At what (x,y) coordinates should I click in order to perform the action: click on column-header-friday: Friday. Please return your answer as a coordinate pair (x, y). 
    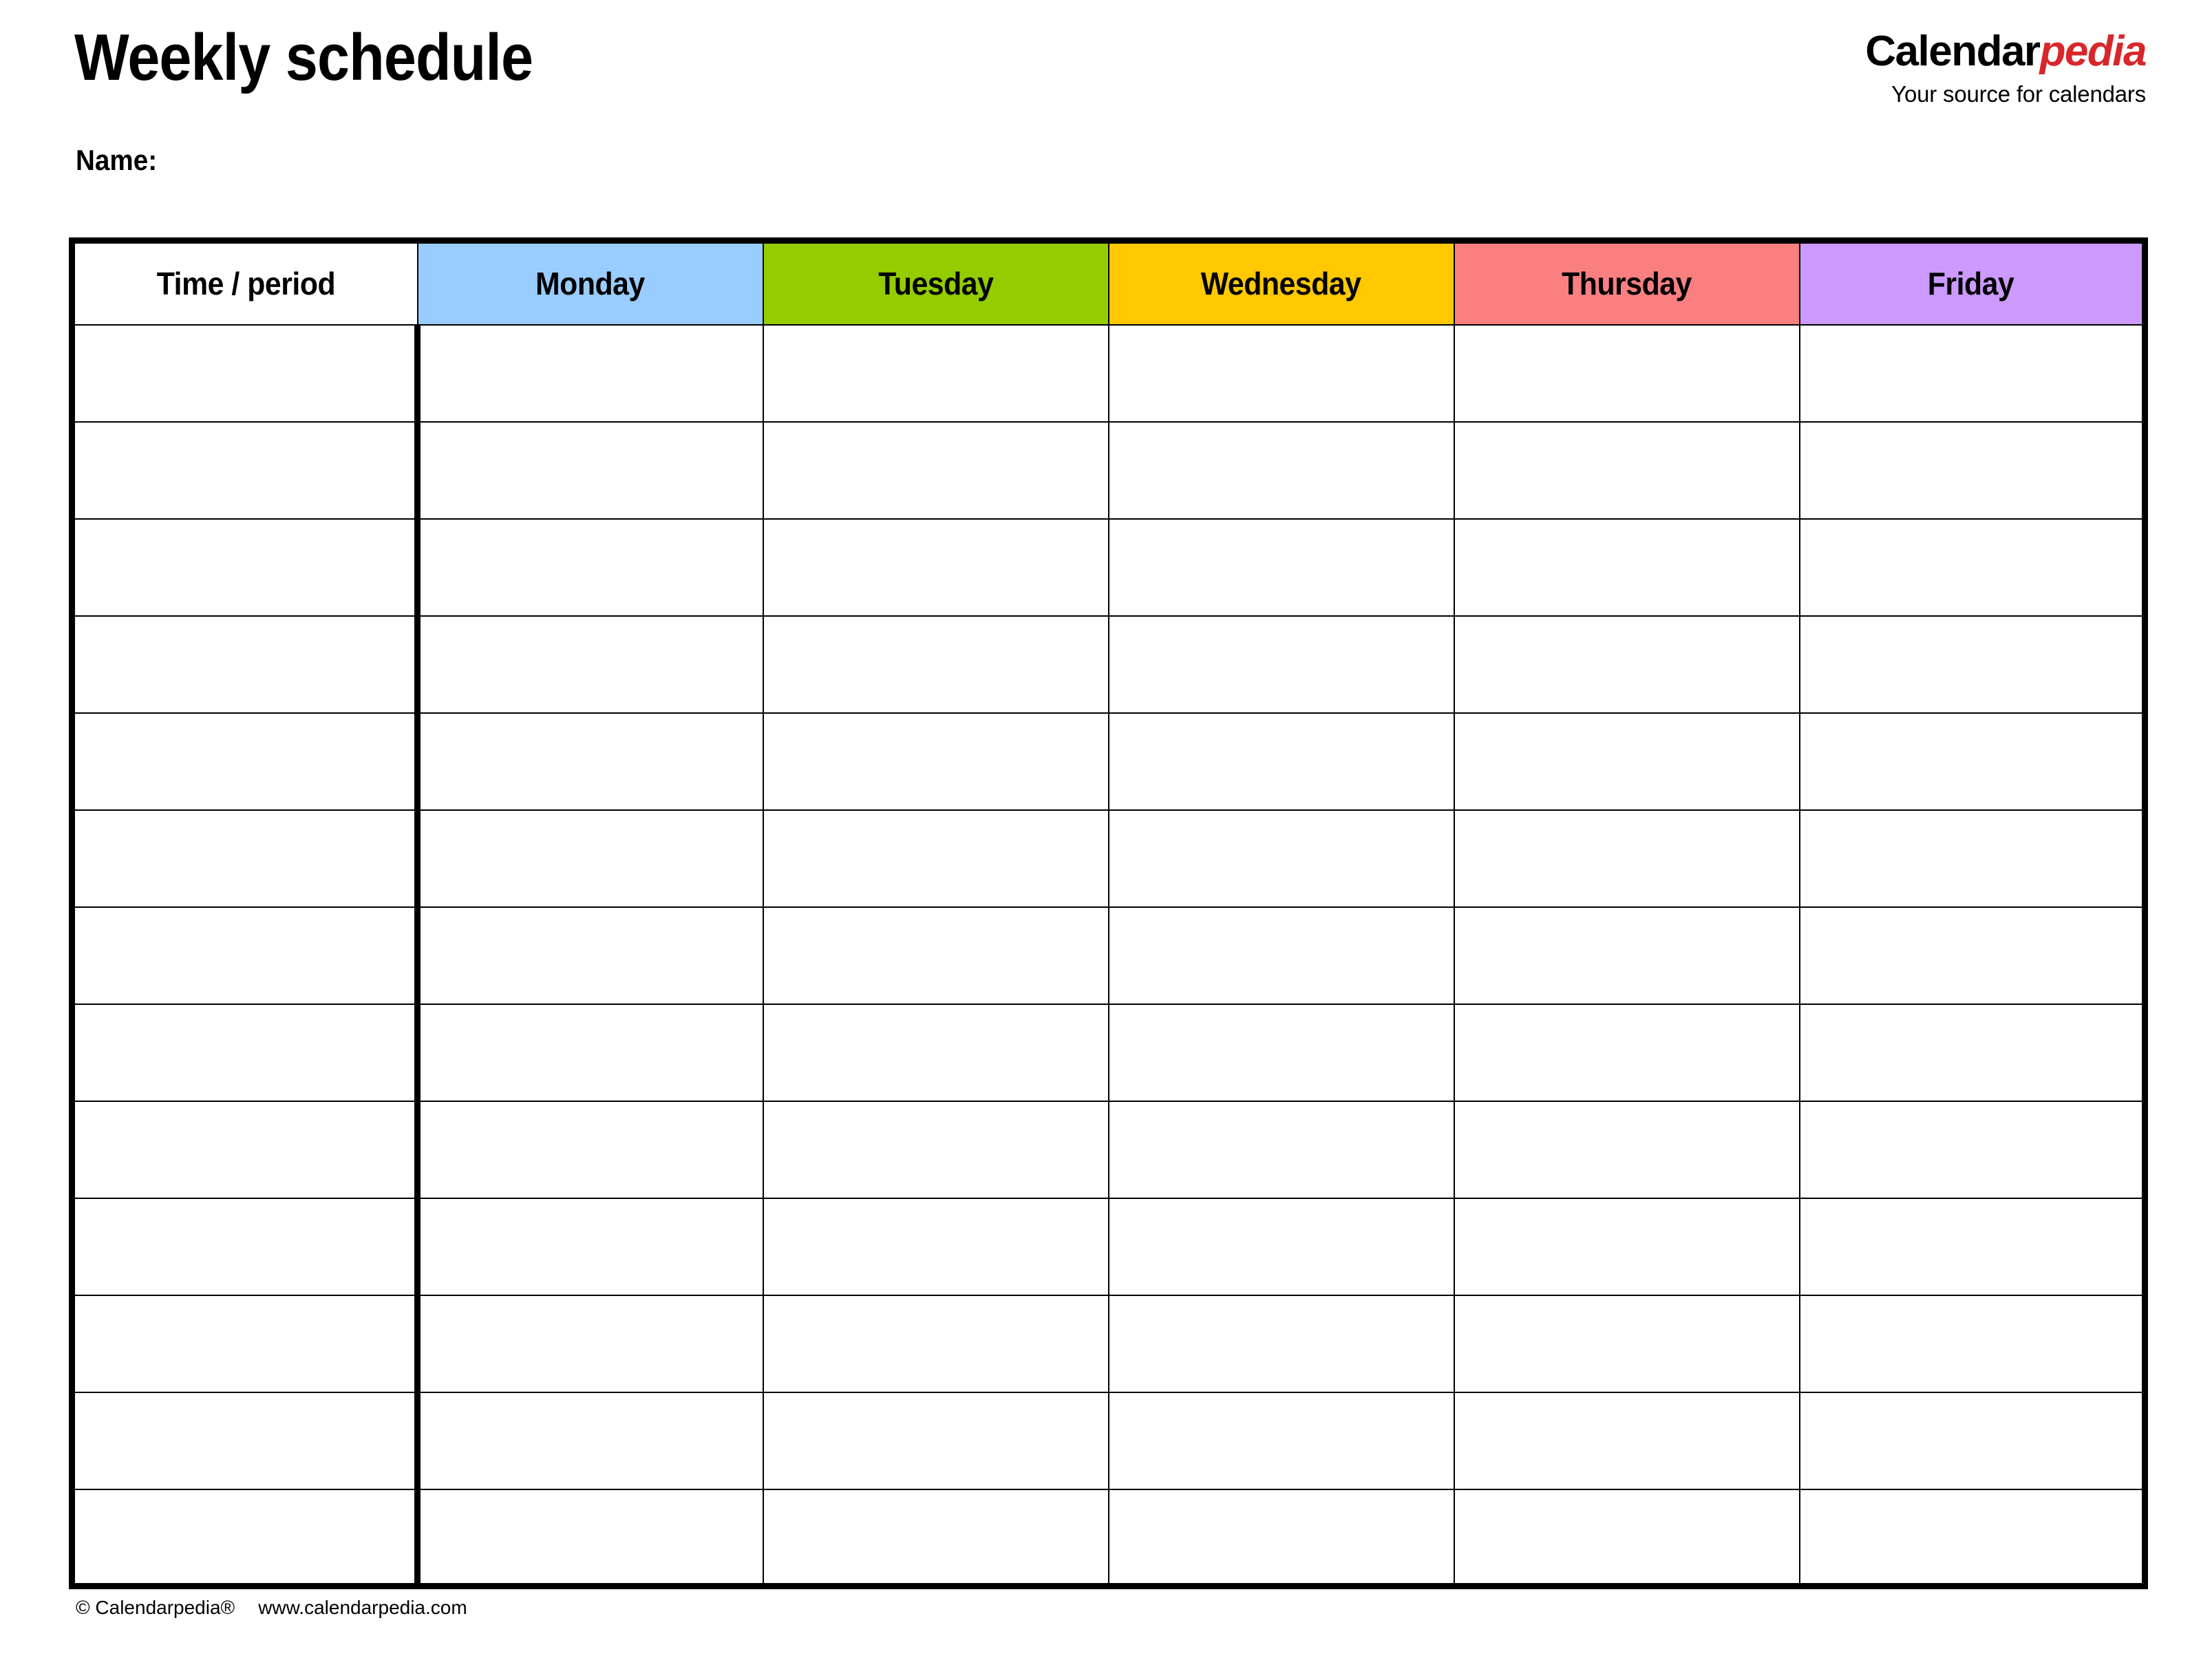
    Looking at the image, I should click on (1972, 283).